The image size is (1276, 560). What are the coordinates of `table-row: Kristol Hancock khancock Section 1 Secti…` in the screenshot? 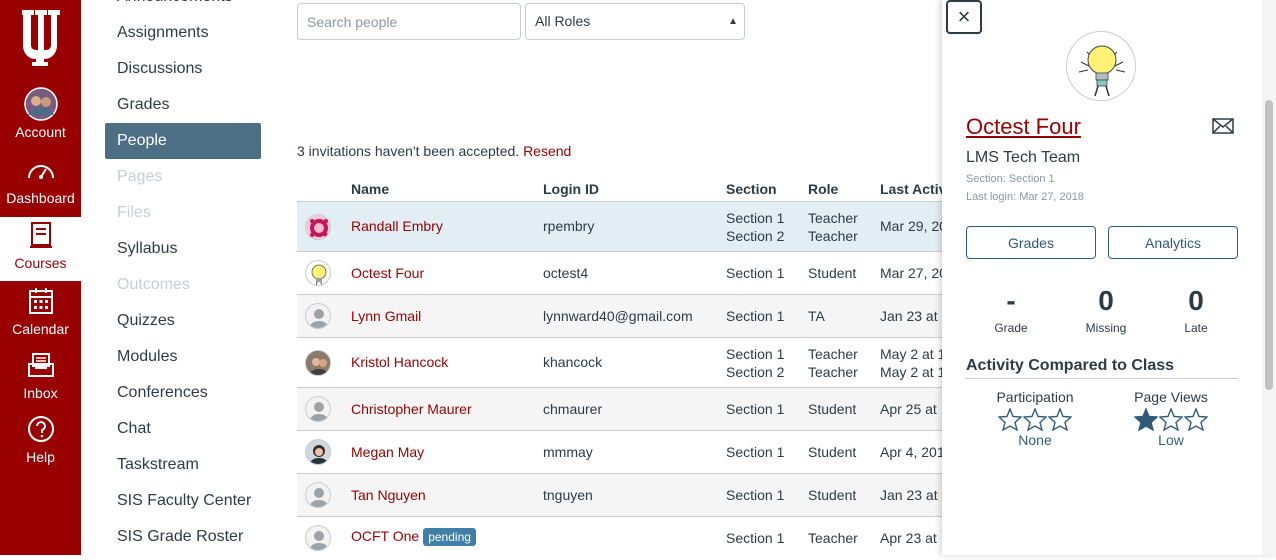 It's located at (621, 363).